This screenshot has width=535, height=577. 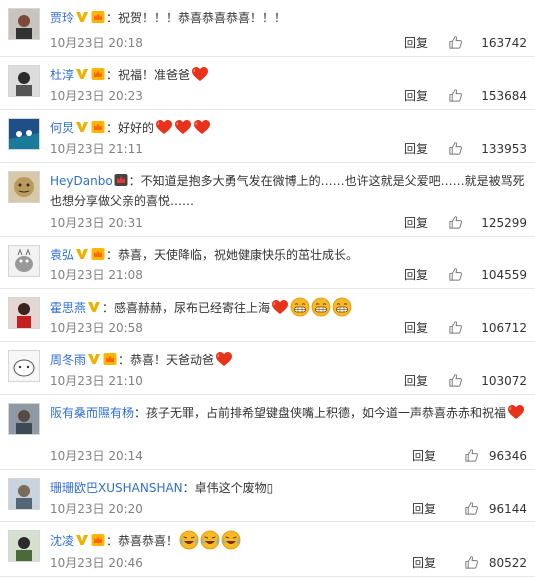 What do you see at coordinates (62, 128) in the screenshot?
I see `commenter-name: 何炅` at bounding box center [62, 128].